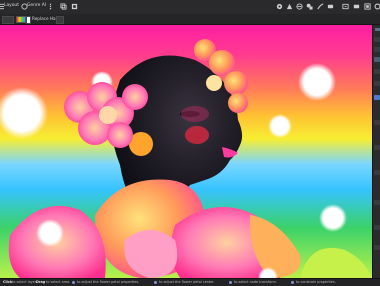  What do you see at coordinates (190, 7) in the screenshot?
I see `top-toolbar: Layout Genre AI` at bounding box center [190, 7].